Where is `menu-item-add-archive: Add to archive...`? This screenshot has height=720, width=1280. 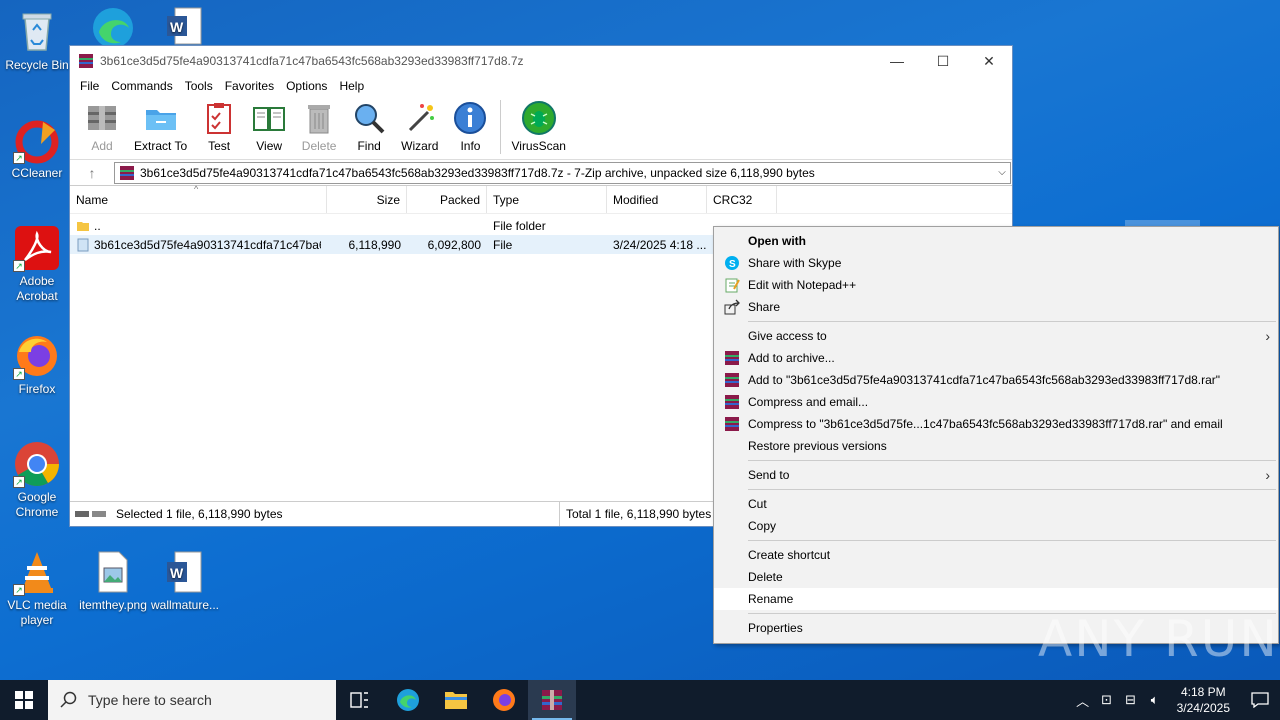
menu-item-add-archive: Add to archive... is located at coordinates (996, 358).